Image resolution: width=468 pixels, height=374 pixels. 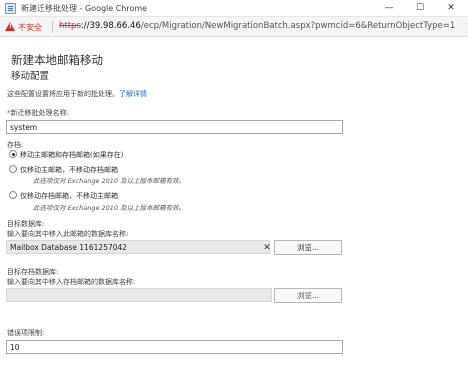 I want to click on window-title: 新建迁移批处理 - Google Chrome, so click(x=84, y=8).